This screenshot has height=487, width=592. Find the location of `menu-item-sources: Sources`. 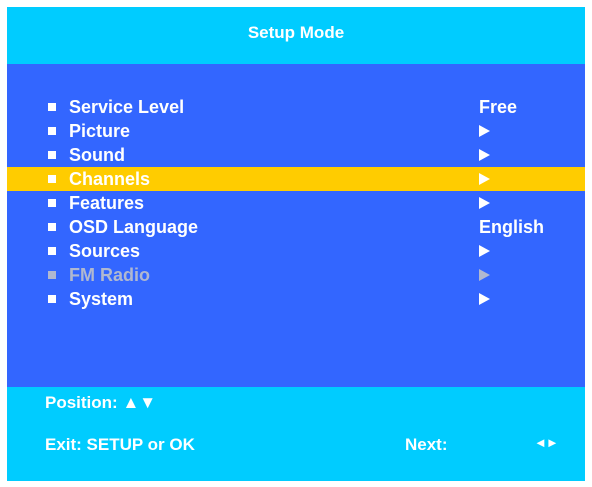

menu-item-sources: Sources is located at coordinates (296, 251).